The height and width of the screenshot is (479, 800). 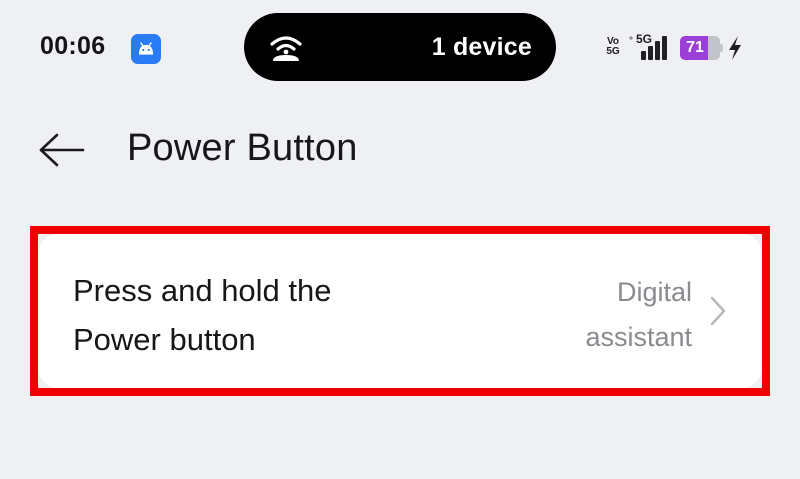 I want to click on network-type-label: 5G, so click(x=644, y=39).